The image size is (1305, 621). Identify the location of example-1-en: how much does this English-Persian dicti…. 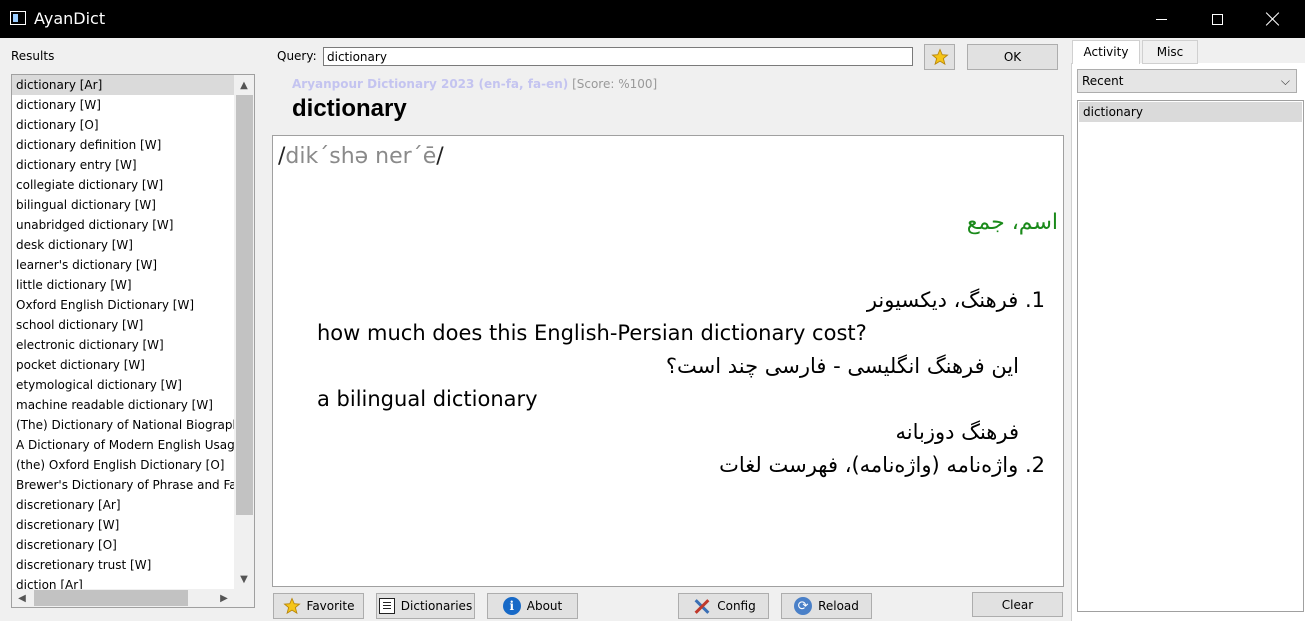
(592, 333).